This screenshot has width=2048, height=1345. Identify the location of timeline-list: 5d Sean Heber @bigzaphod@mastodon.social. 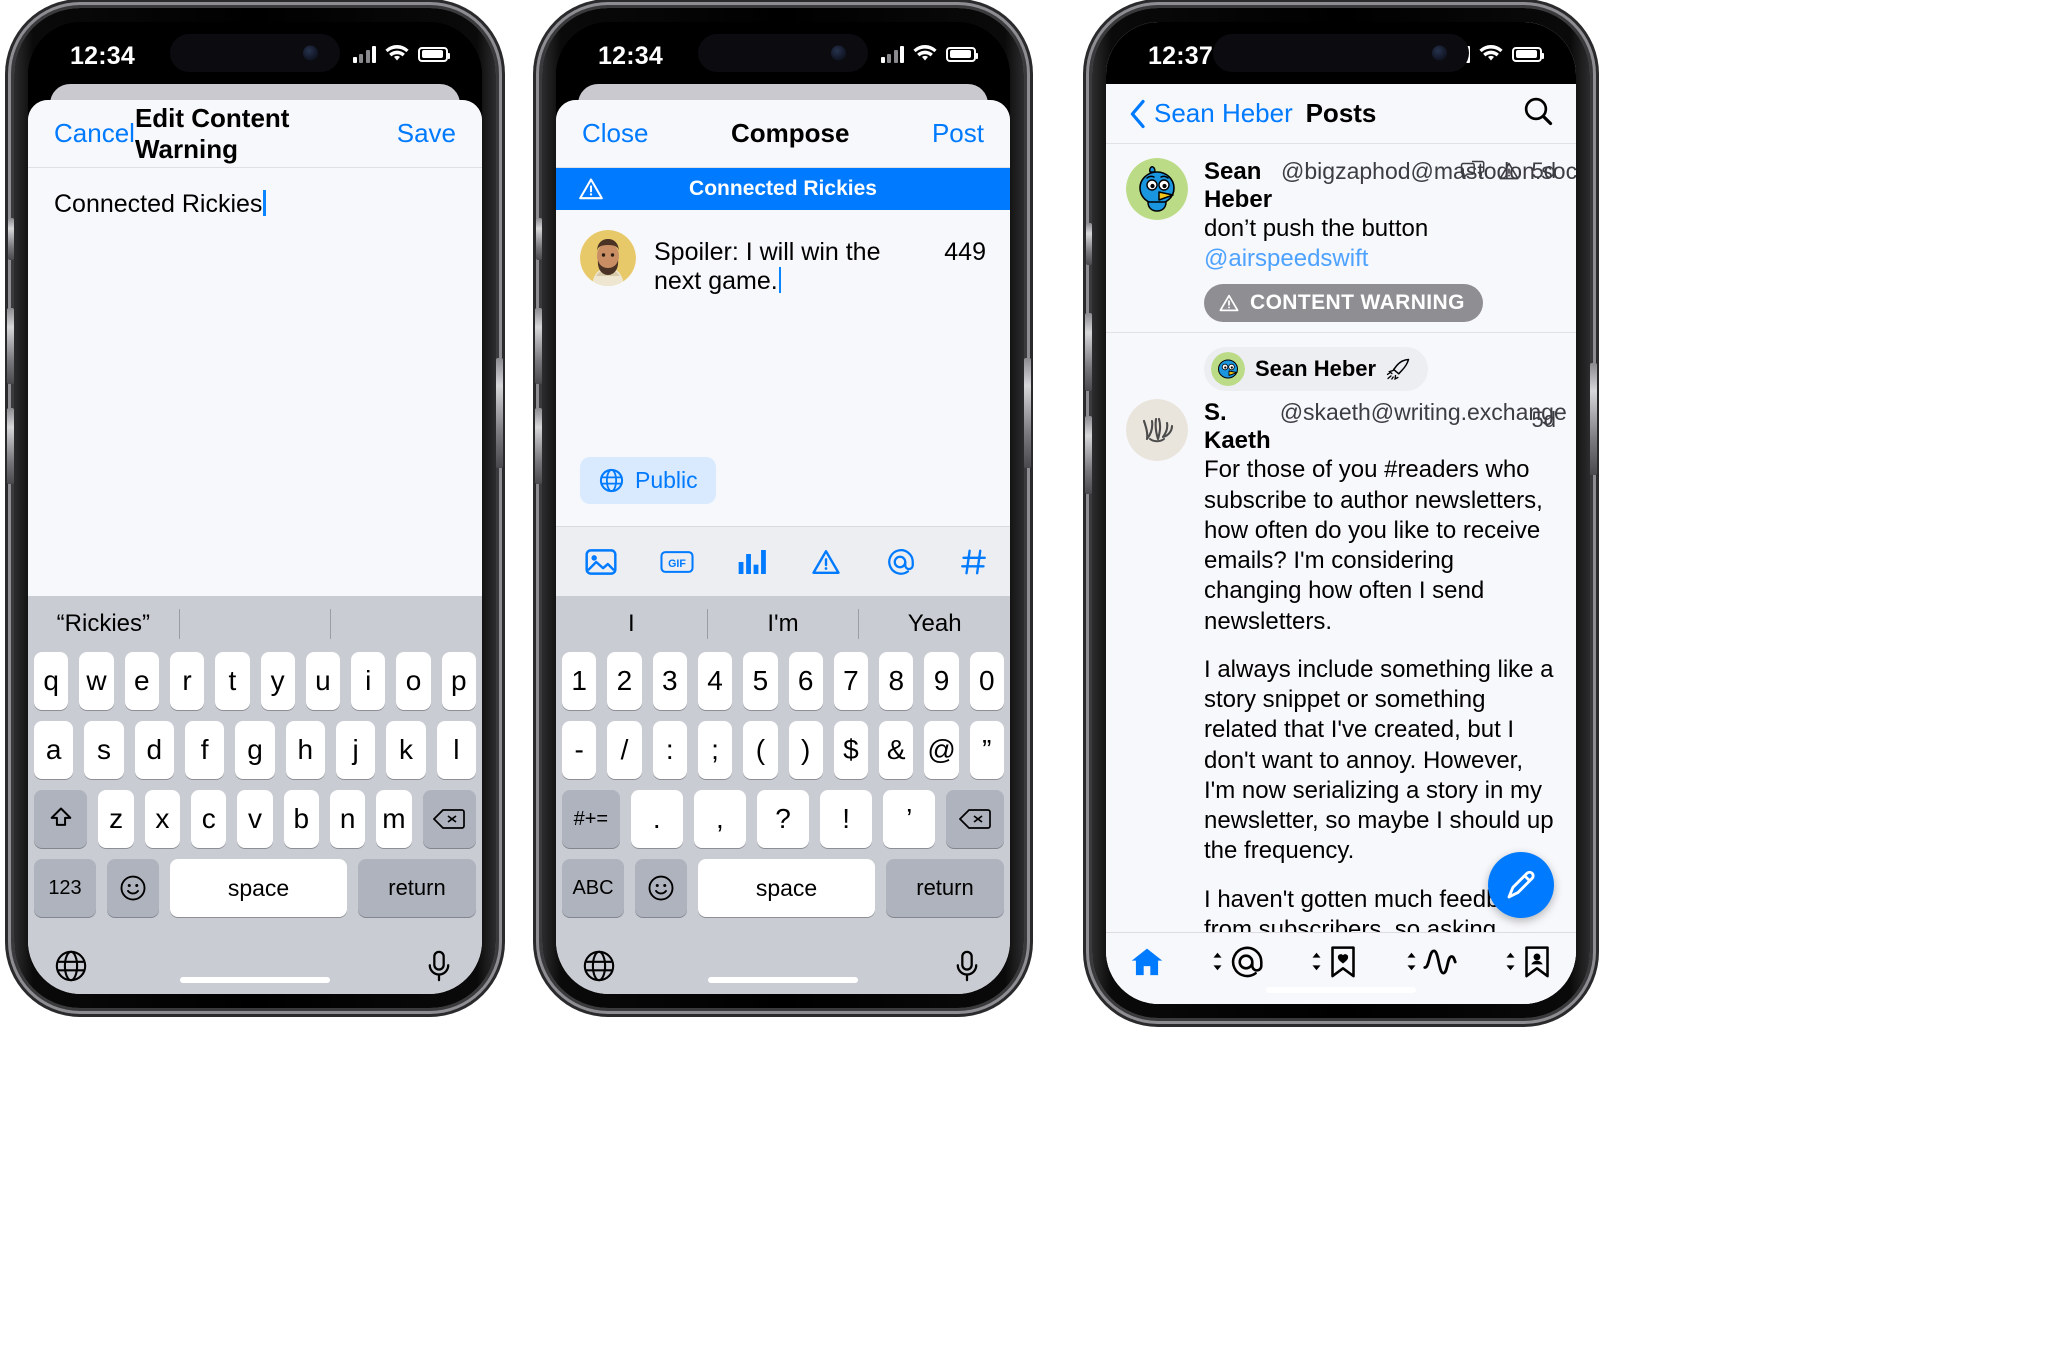
(1341, 574).